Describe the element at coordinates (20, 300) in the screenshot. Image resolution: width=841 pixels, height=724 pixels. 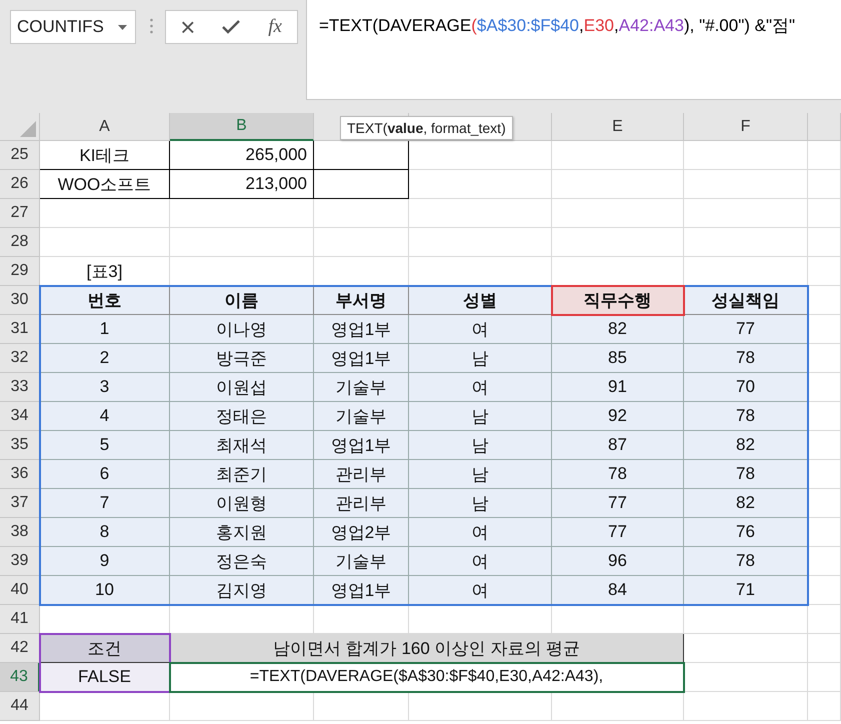
I see `row-header: 30` at that location.